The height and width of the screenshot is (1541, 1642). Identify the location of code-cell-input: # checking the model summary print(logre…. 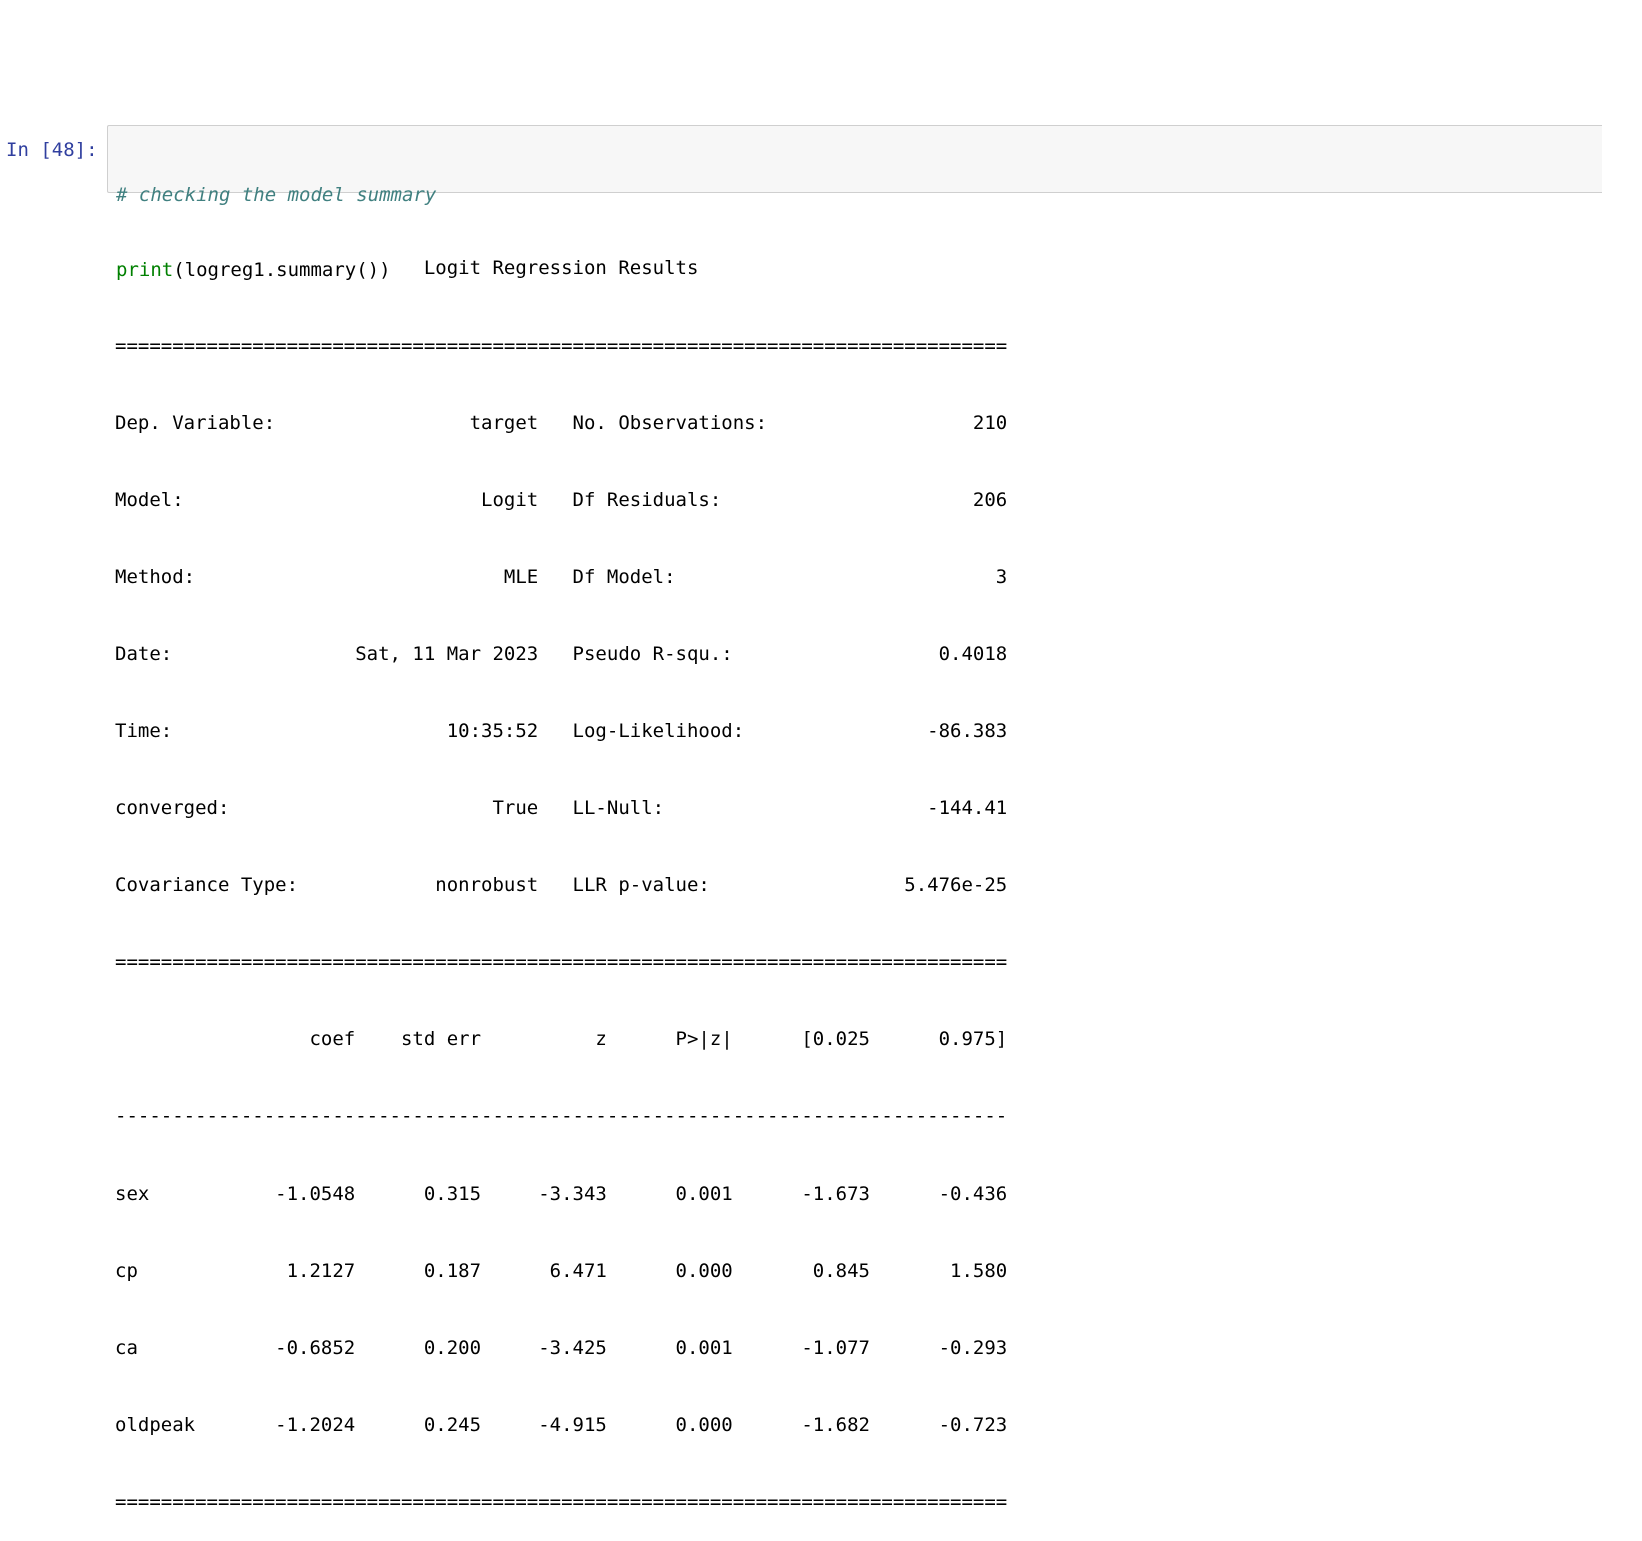
(854, 203).